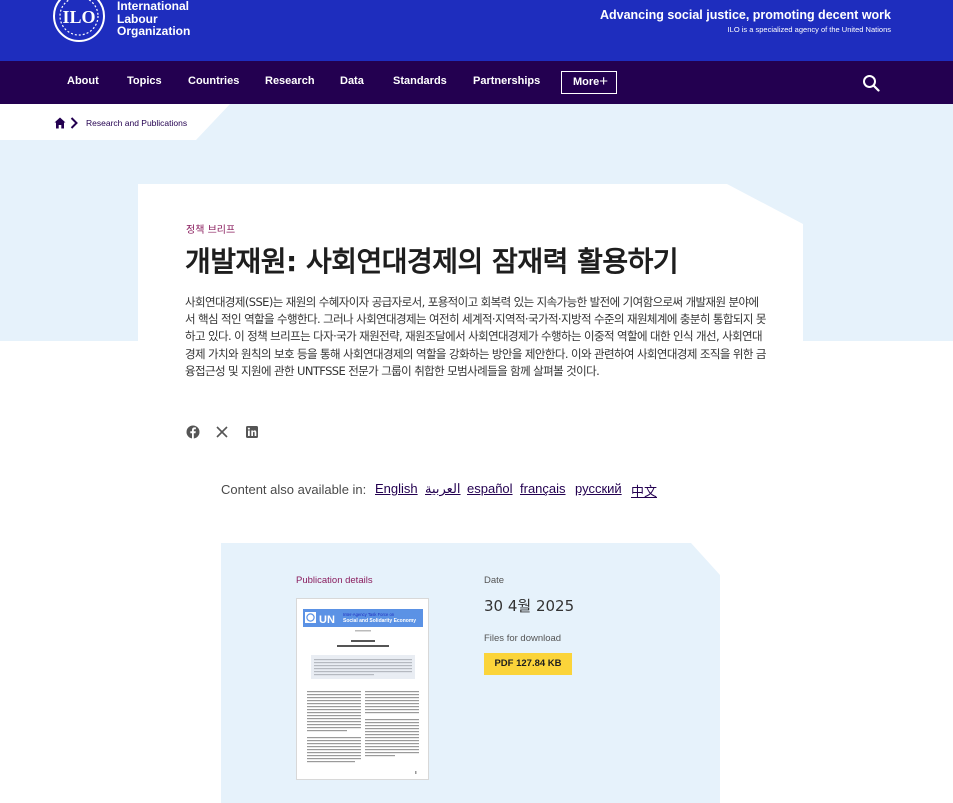  What do you see at coordinates (432, 261) in the screenshot?
I see `page-title: 개발재원: 사회연대경제의 잠재력 활용하기` at bounding box center [432, 261].